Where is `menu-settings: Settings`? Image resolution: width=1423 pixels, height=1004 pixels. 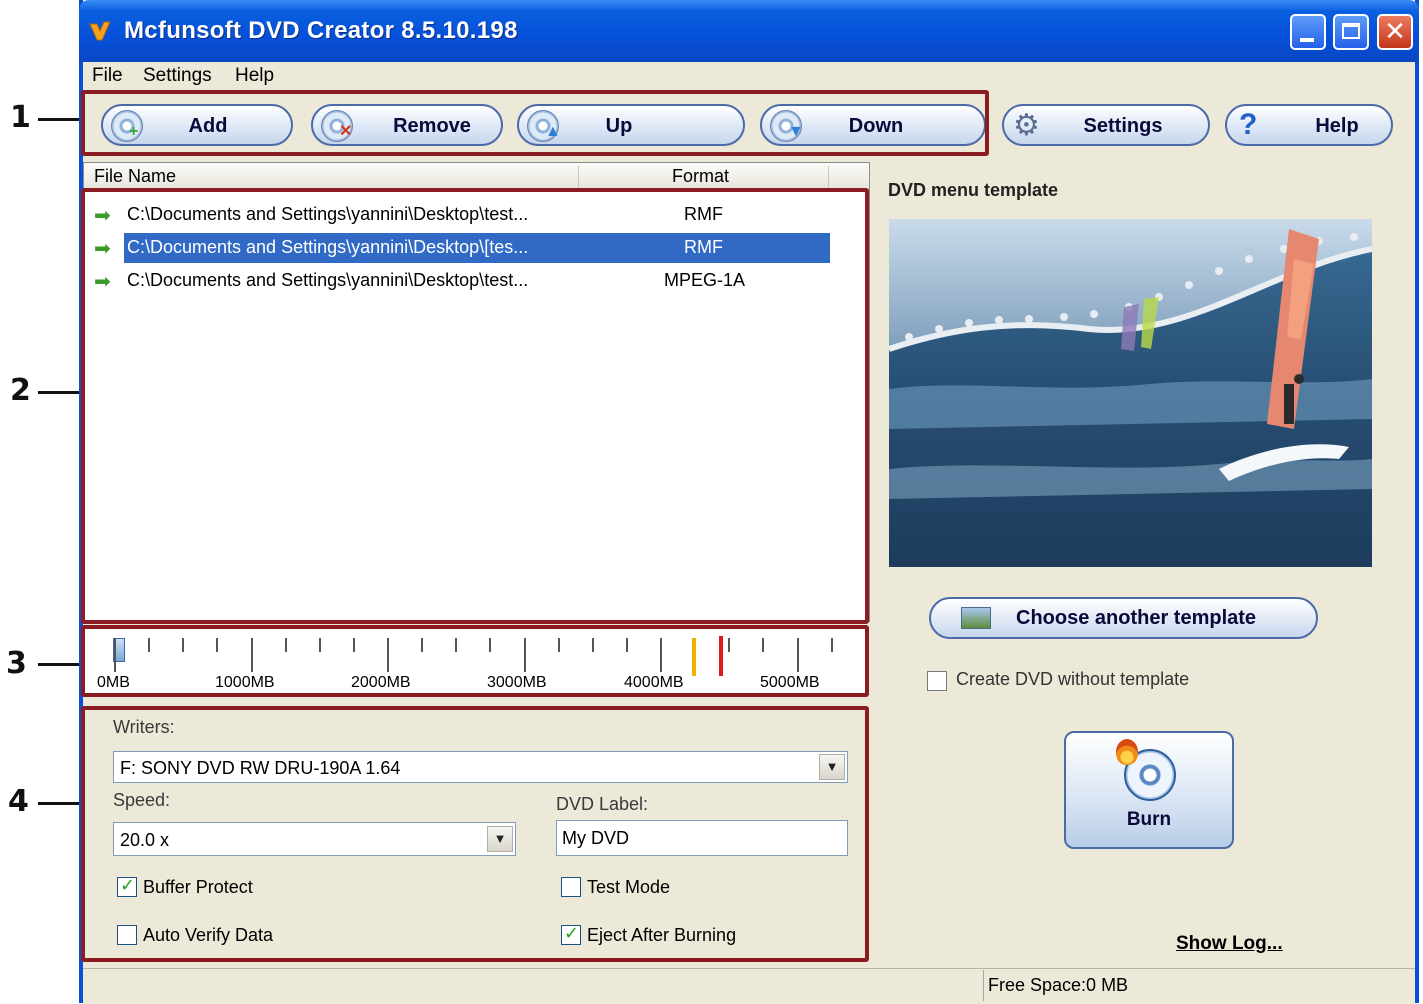 menu-settings: Settings is located at coordinates (177, 76).